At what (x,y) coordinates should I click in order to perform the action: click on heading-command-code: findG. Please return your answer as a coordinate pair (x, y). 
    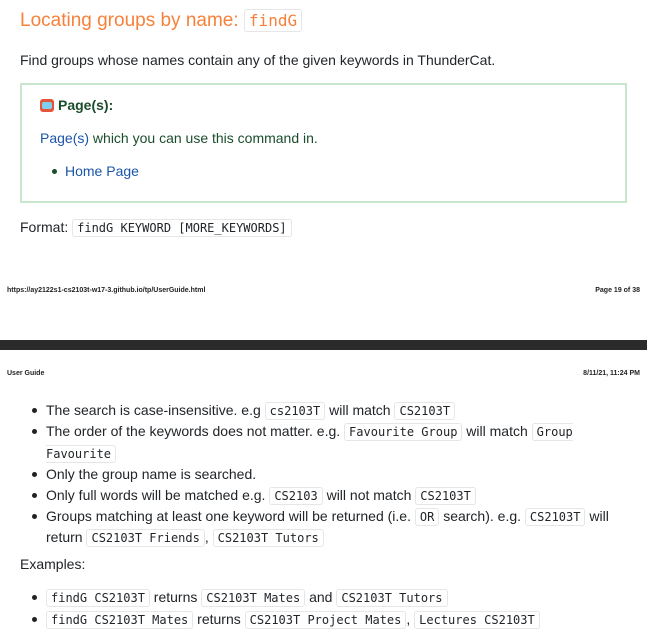
    Looking at the image, I should click on (273, 20).